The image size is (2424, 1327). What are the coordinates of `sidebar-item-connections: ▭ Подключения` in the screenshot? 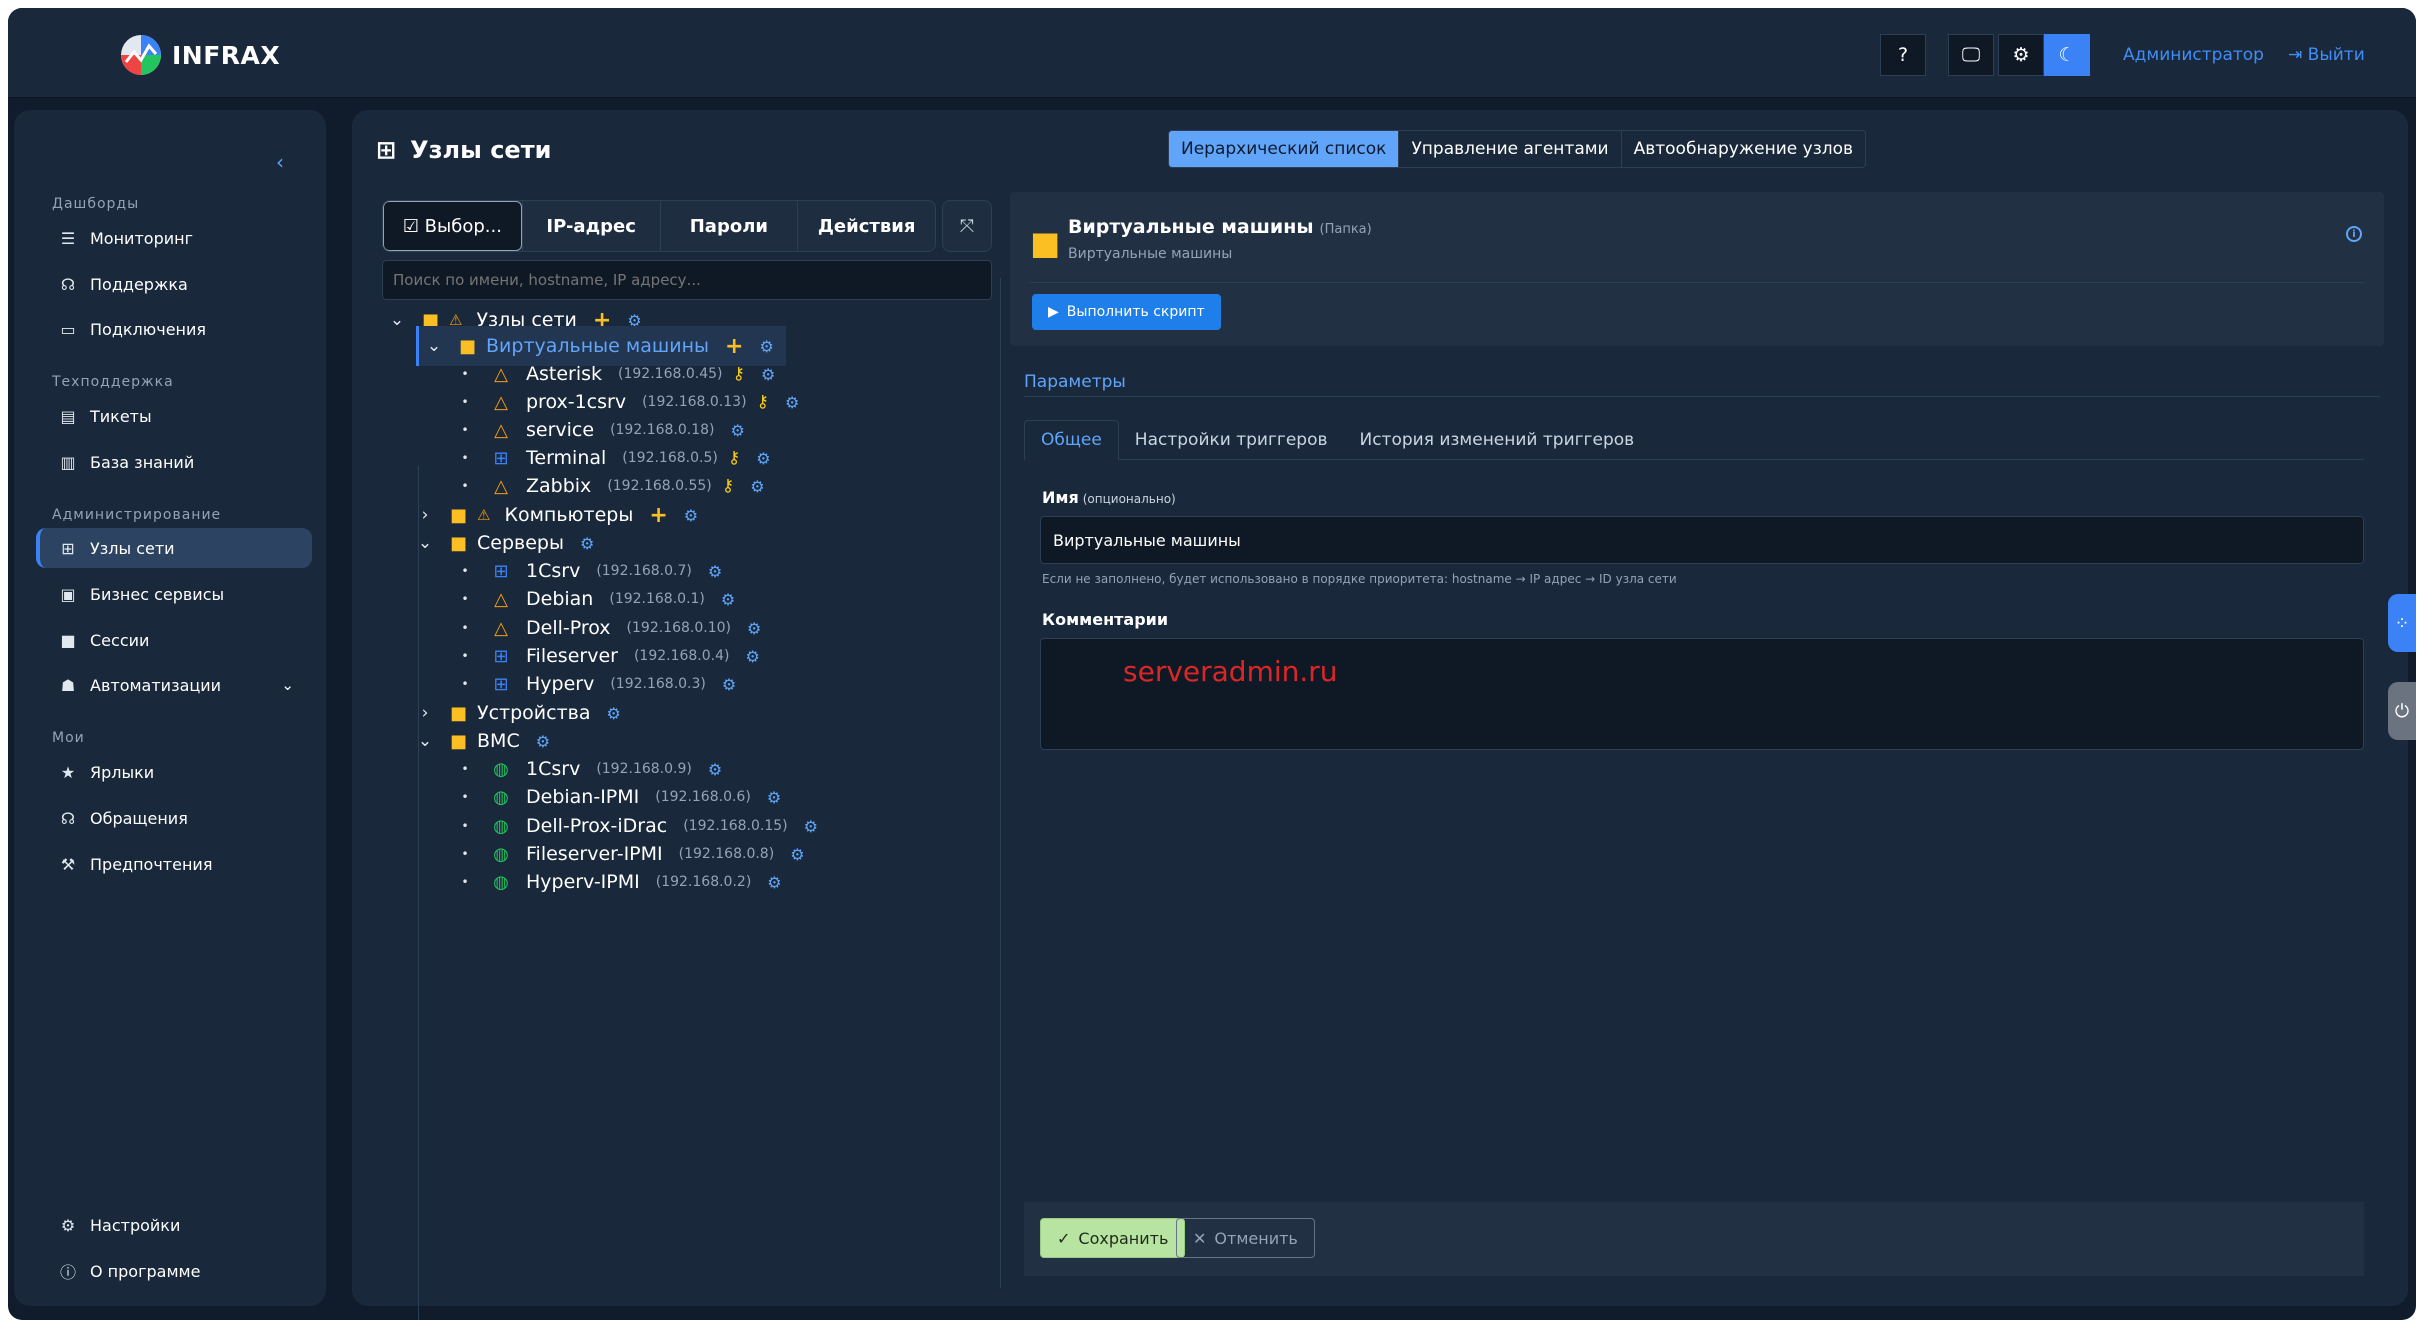 It's located at (174, 329).